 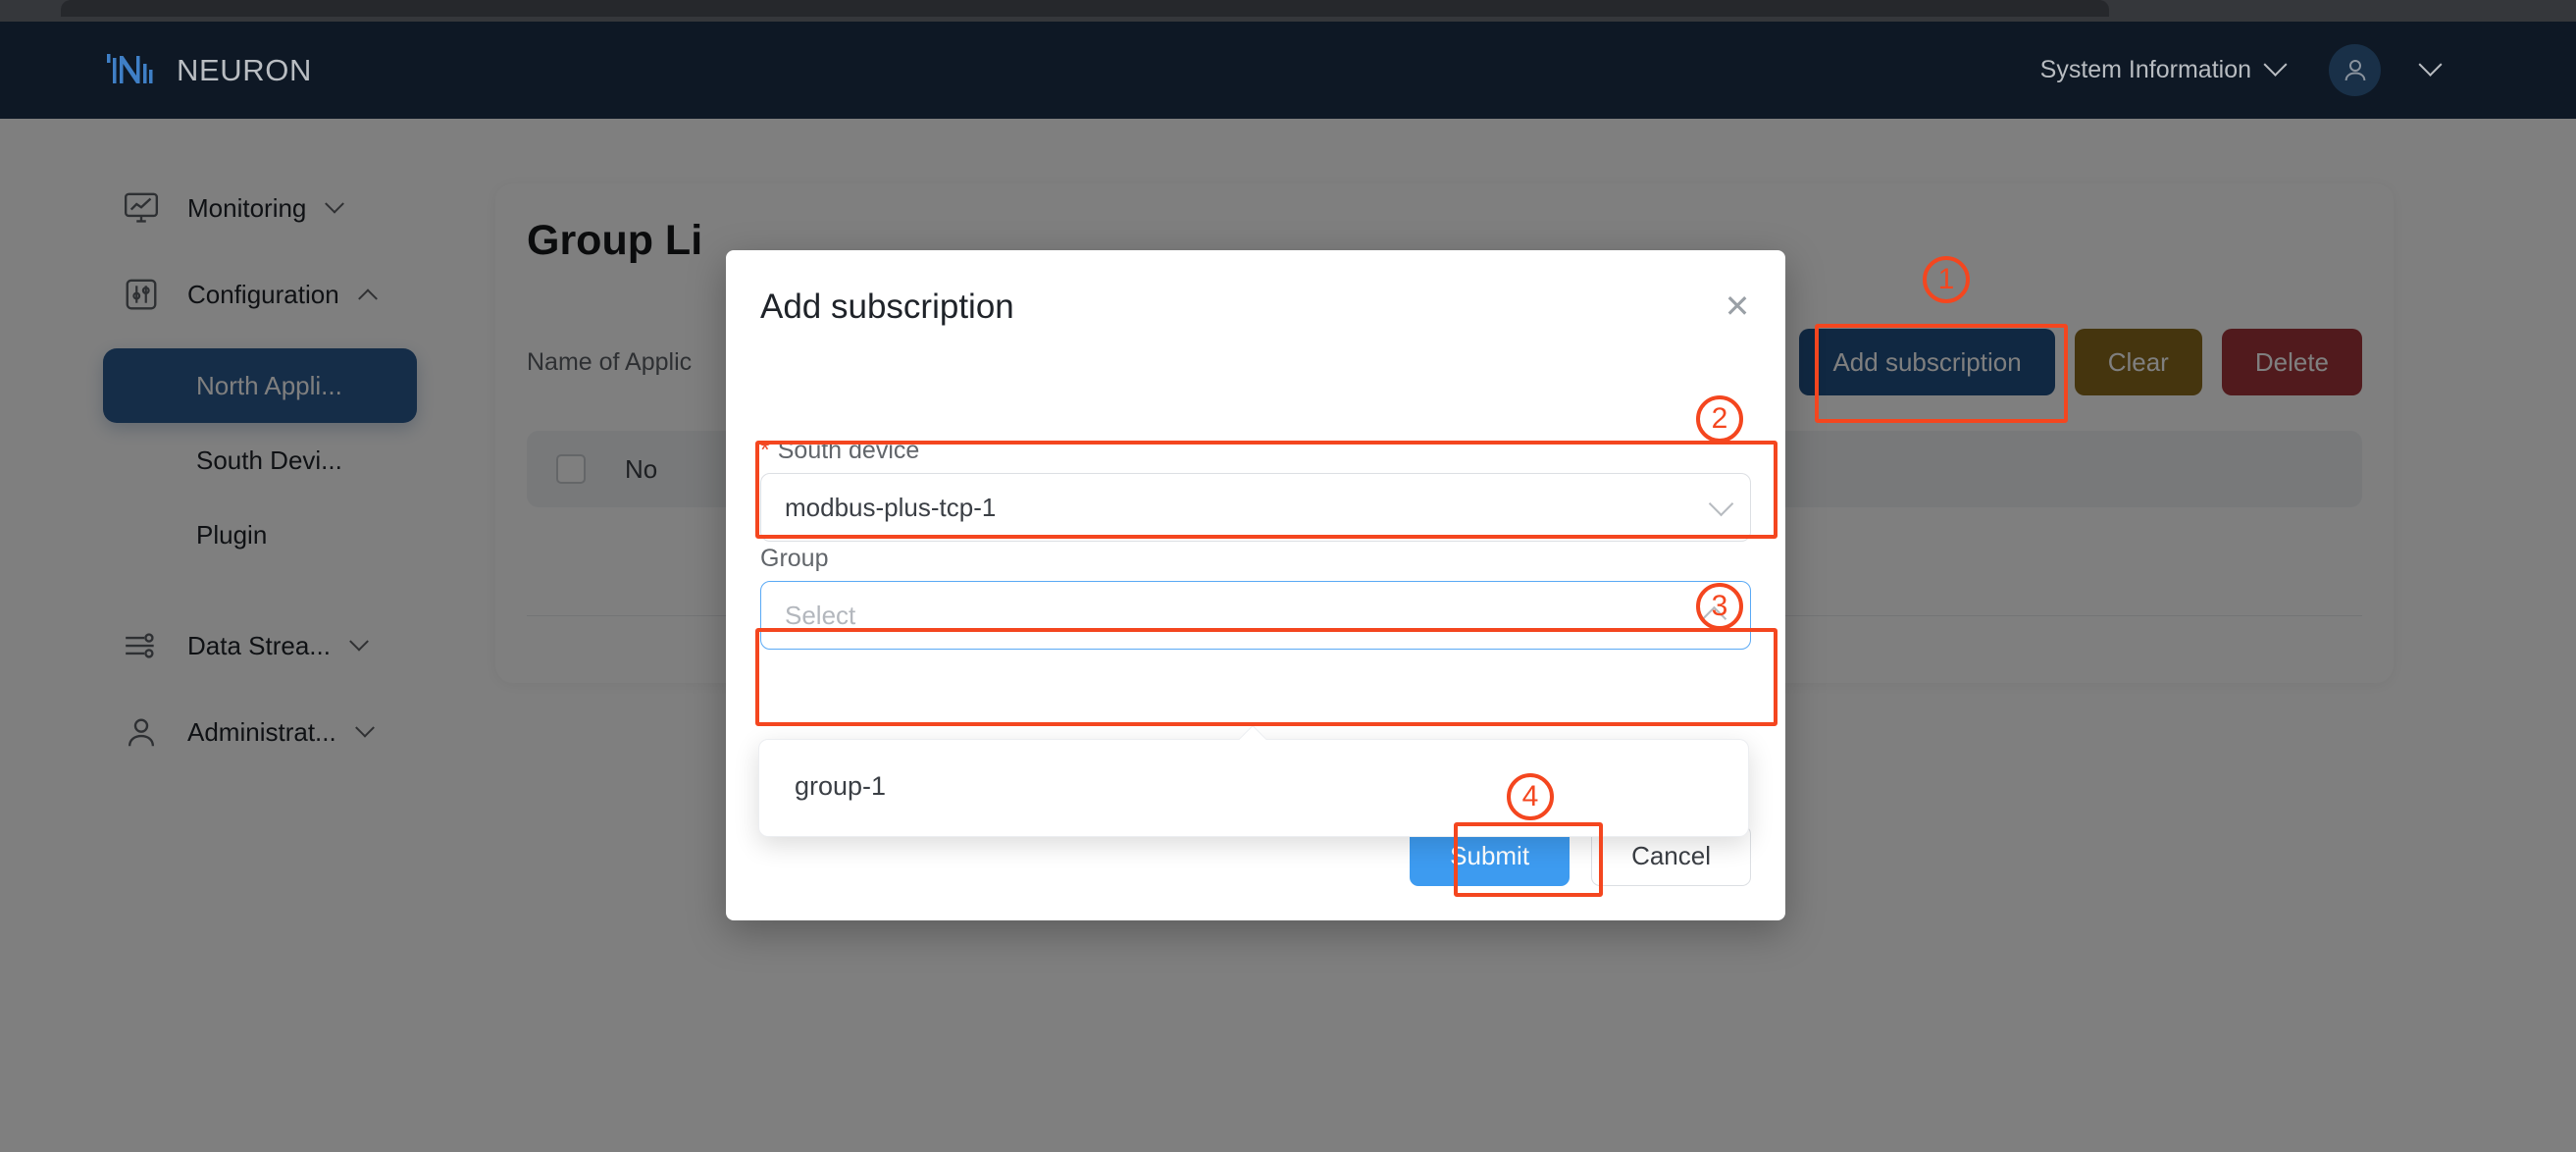 What do you see at coordinates (244, 70) in the screenshot?
I see `brand-name: NEURON` at bounding box center [244, 70].